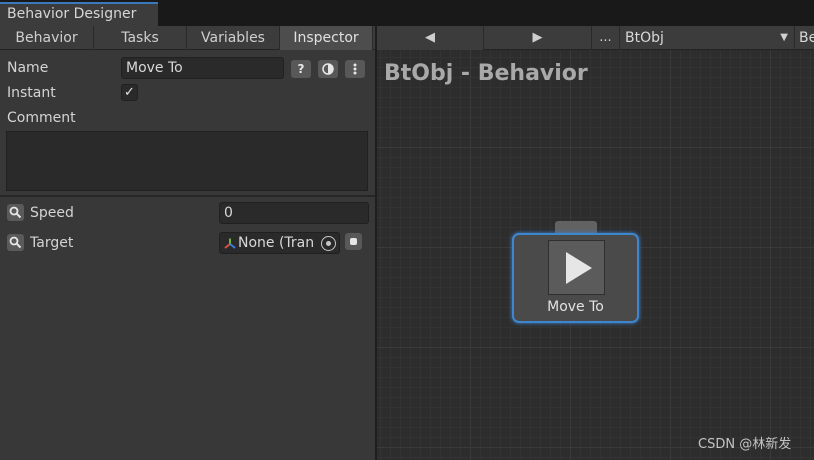  What do you see at coordinates (328, 243) in the screenshot?
I see `object-picker-icon` at bounding box center [328, 243].